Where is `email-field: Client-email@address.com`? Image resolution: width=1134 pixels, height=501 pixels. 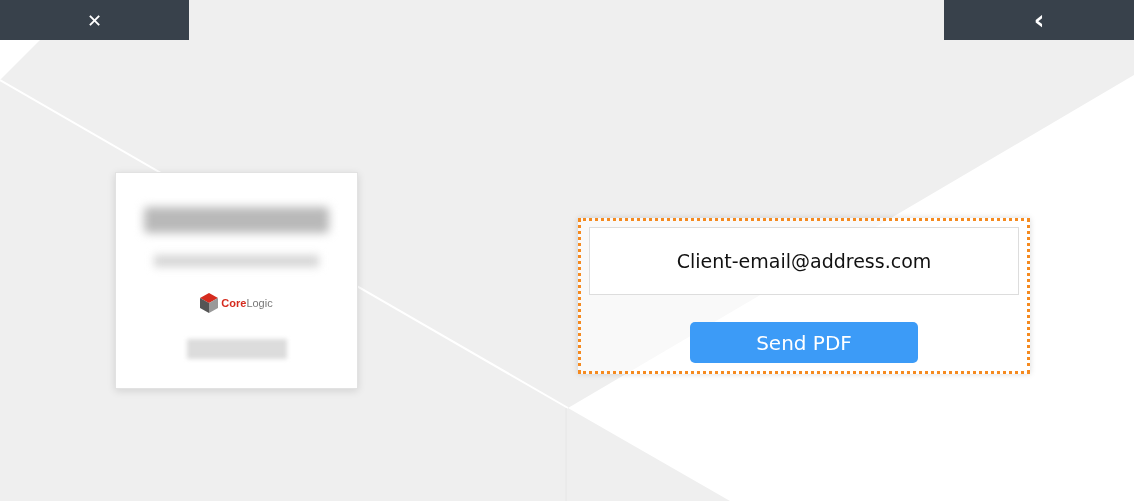
email-field: Client-email@address.com is located at coordinates (804, 261).